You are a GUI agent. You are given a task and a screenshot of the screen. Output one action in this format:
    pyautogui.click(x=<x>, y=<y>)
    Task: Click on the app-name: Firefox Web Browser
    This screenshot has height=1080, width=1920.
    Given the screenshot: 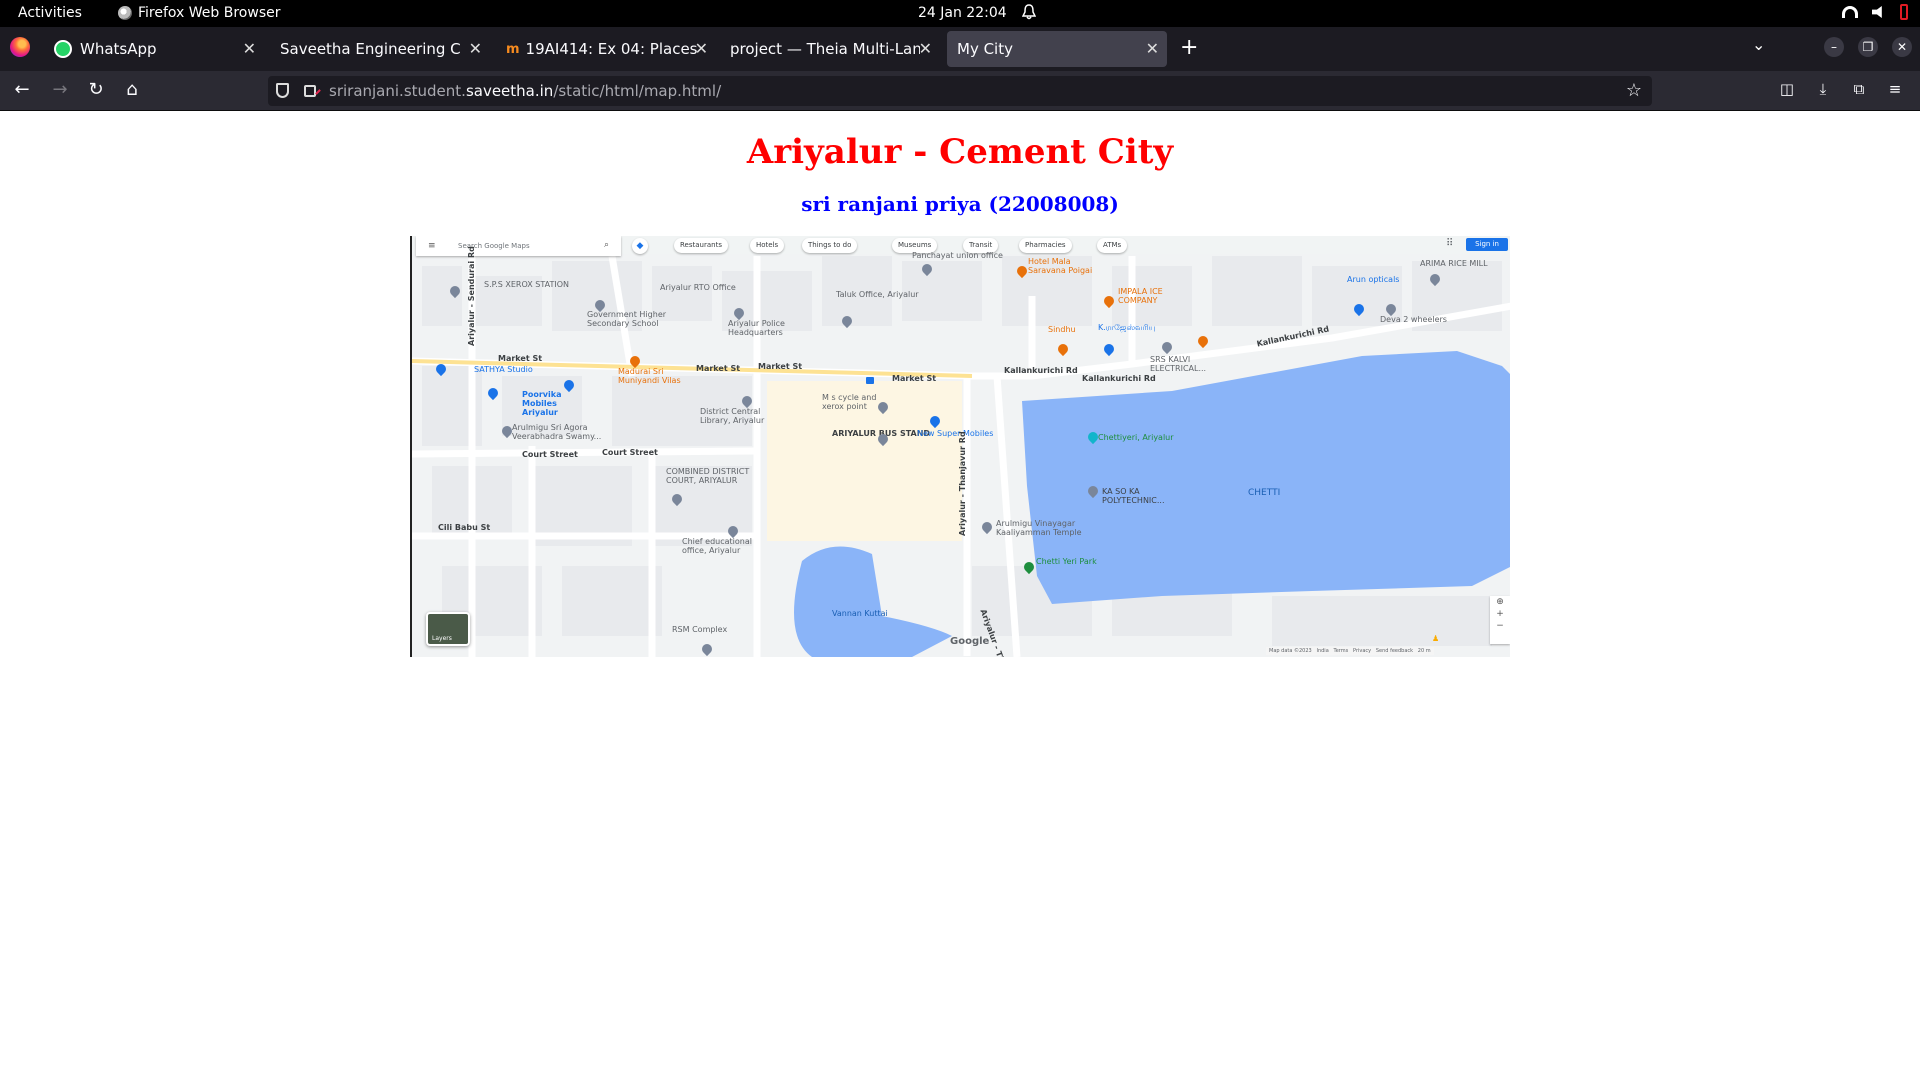 What is the action you would take?
    pyautogui.click(x=209, y=13)
    